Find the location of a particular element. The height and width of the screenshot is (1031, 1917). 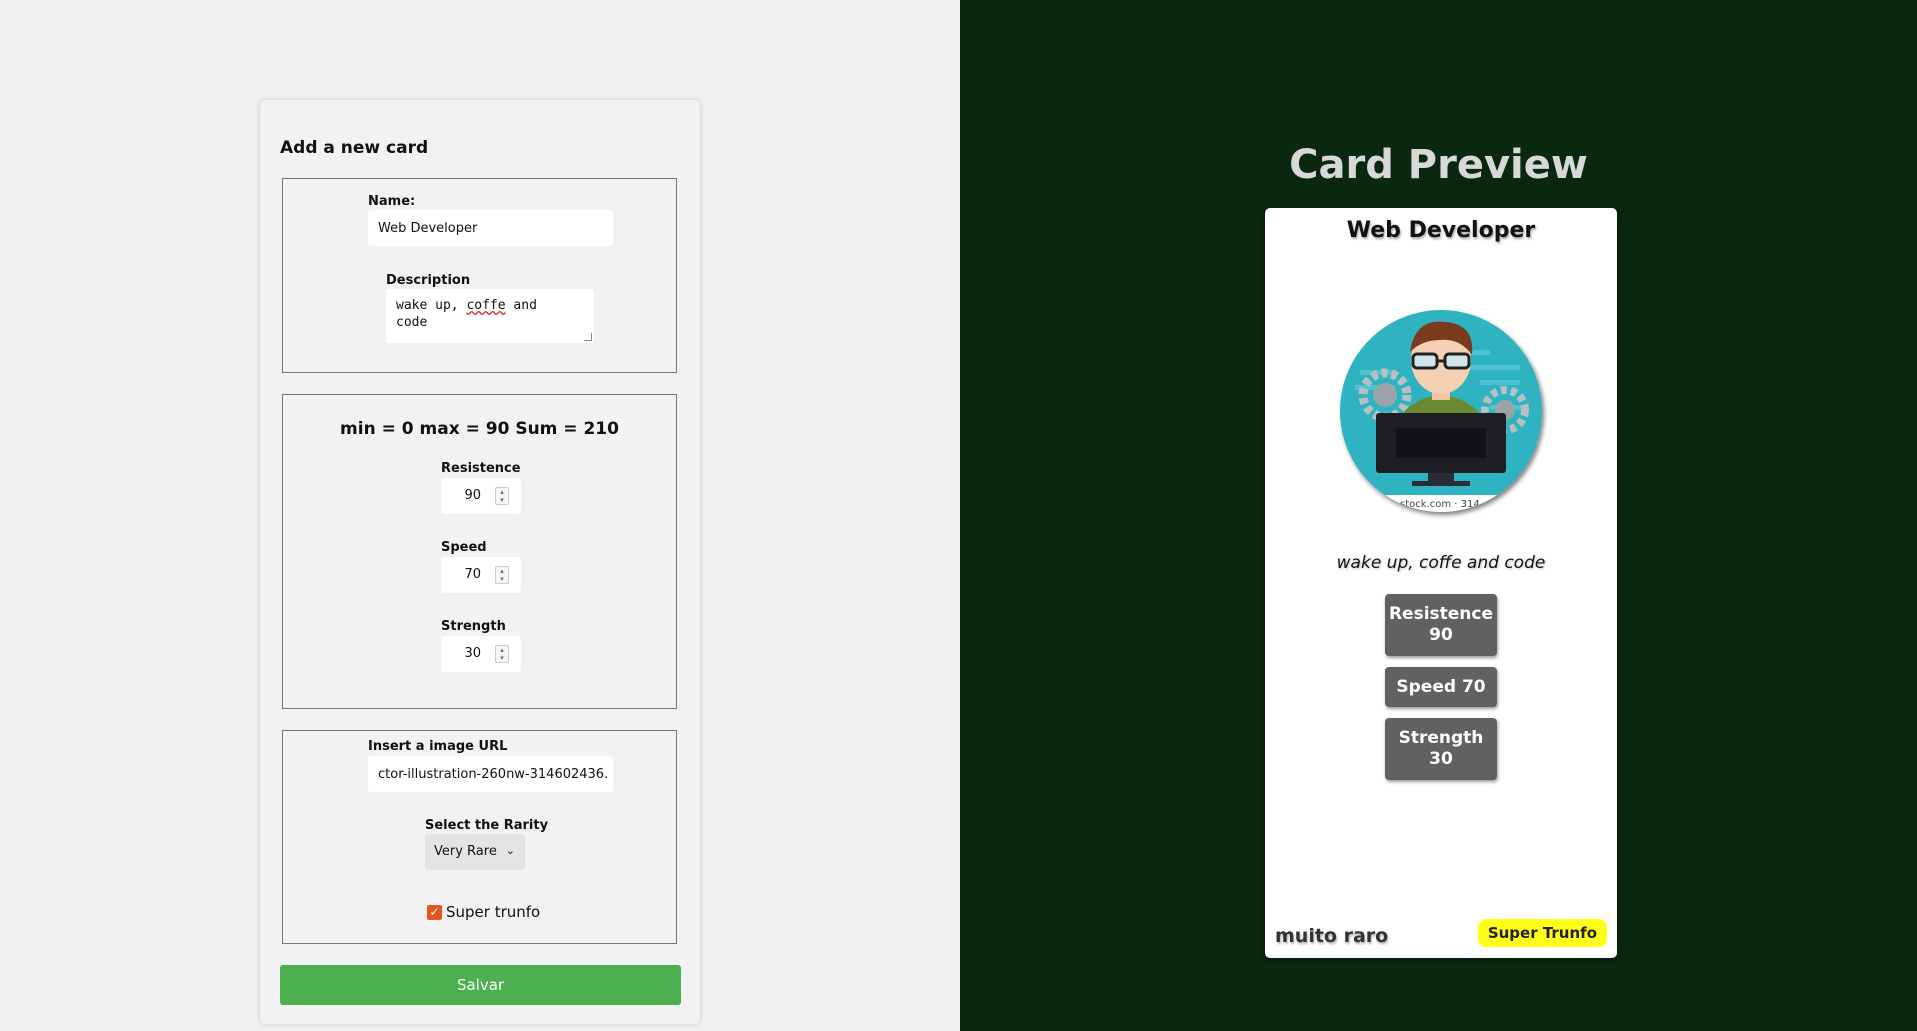

super-trunfo-checkbox: ✓ is located at coordinates (434, 912).